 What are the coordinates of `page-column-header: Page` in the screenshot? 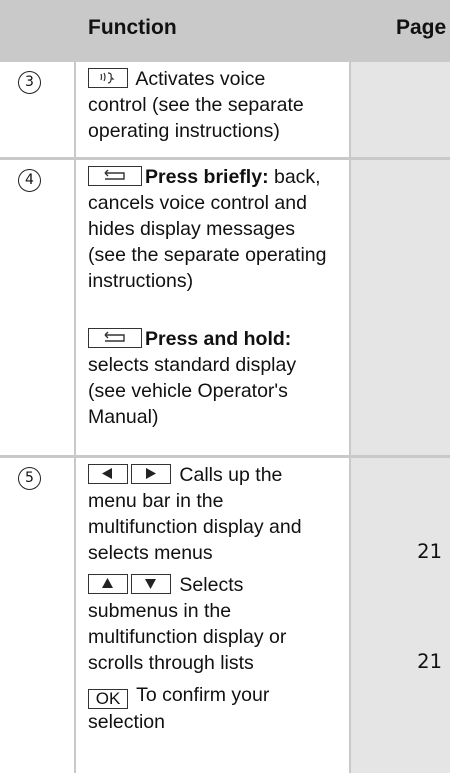 It's located at (421, 27).